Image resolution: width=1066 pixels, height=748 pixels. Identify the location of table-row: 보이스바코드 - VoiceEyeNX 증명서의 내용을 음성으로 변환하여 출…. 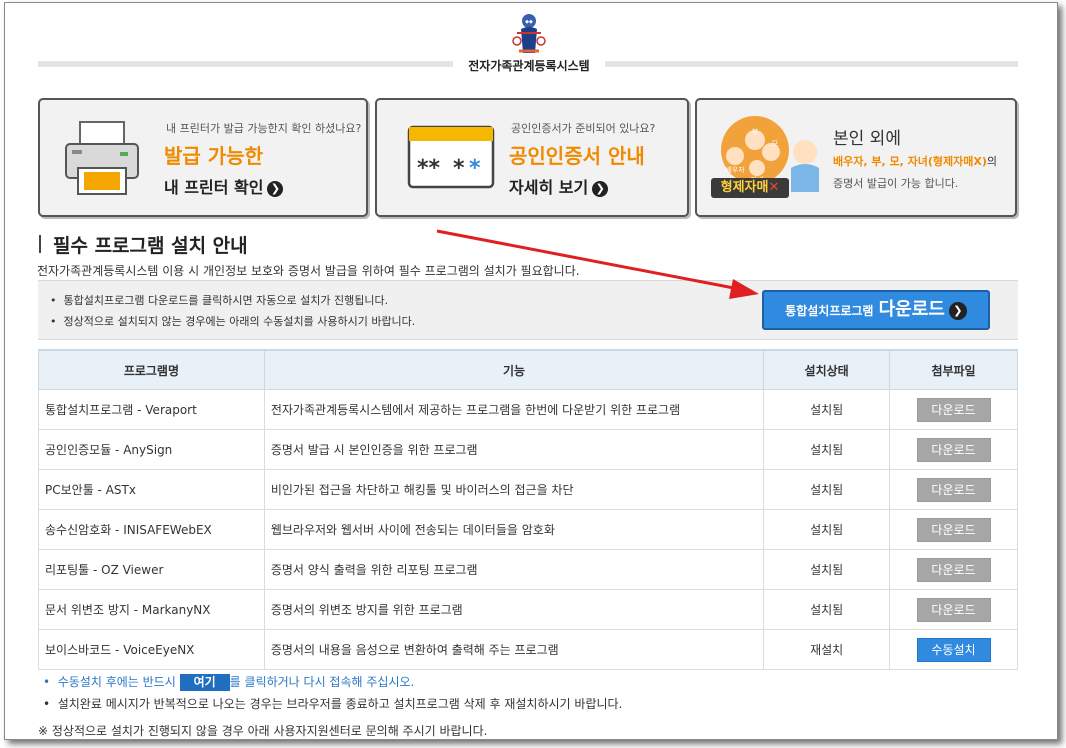
(528, 649).